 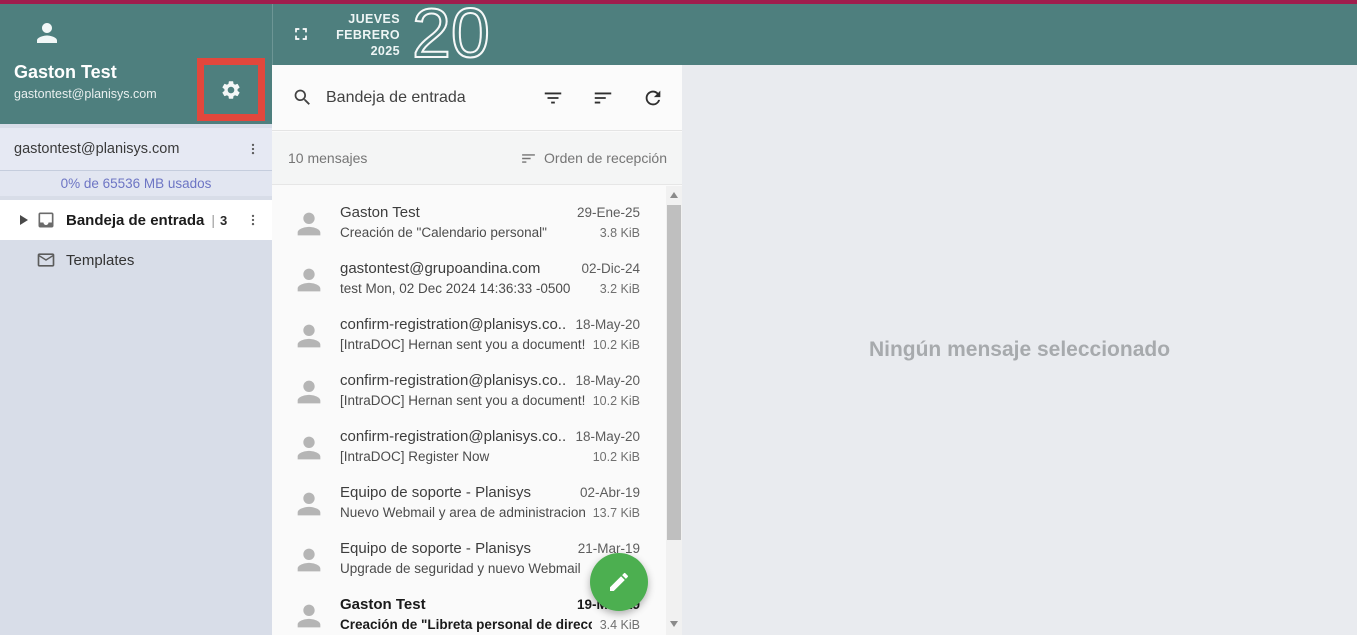 What do you see at coordinates (302, 97) in the screenshot?
I see `search-icon` at bounding box center [302, 97].